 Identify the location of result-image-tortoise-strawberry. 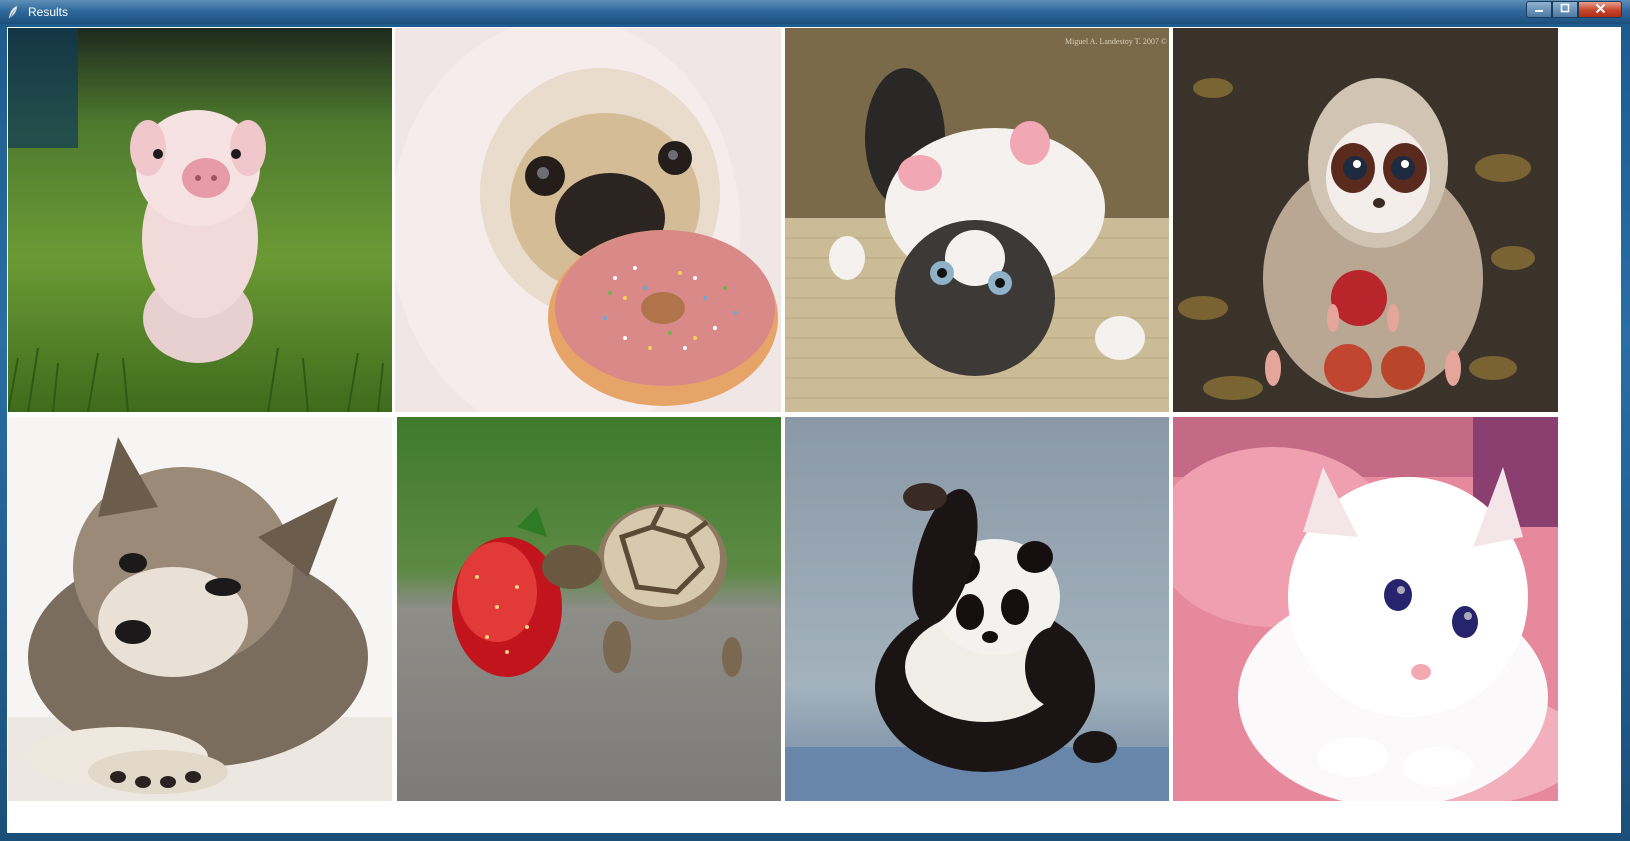
(589, 609).